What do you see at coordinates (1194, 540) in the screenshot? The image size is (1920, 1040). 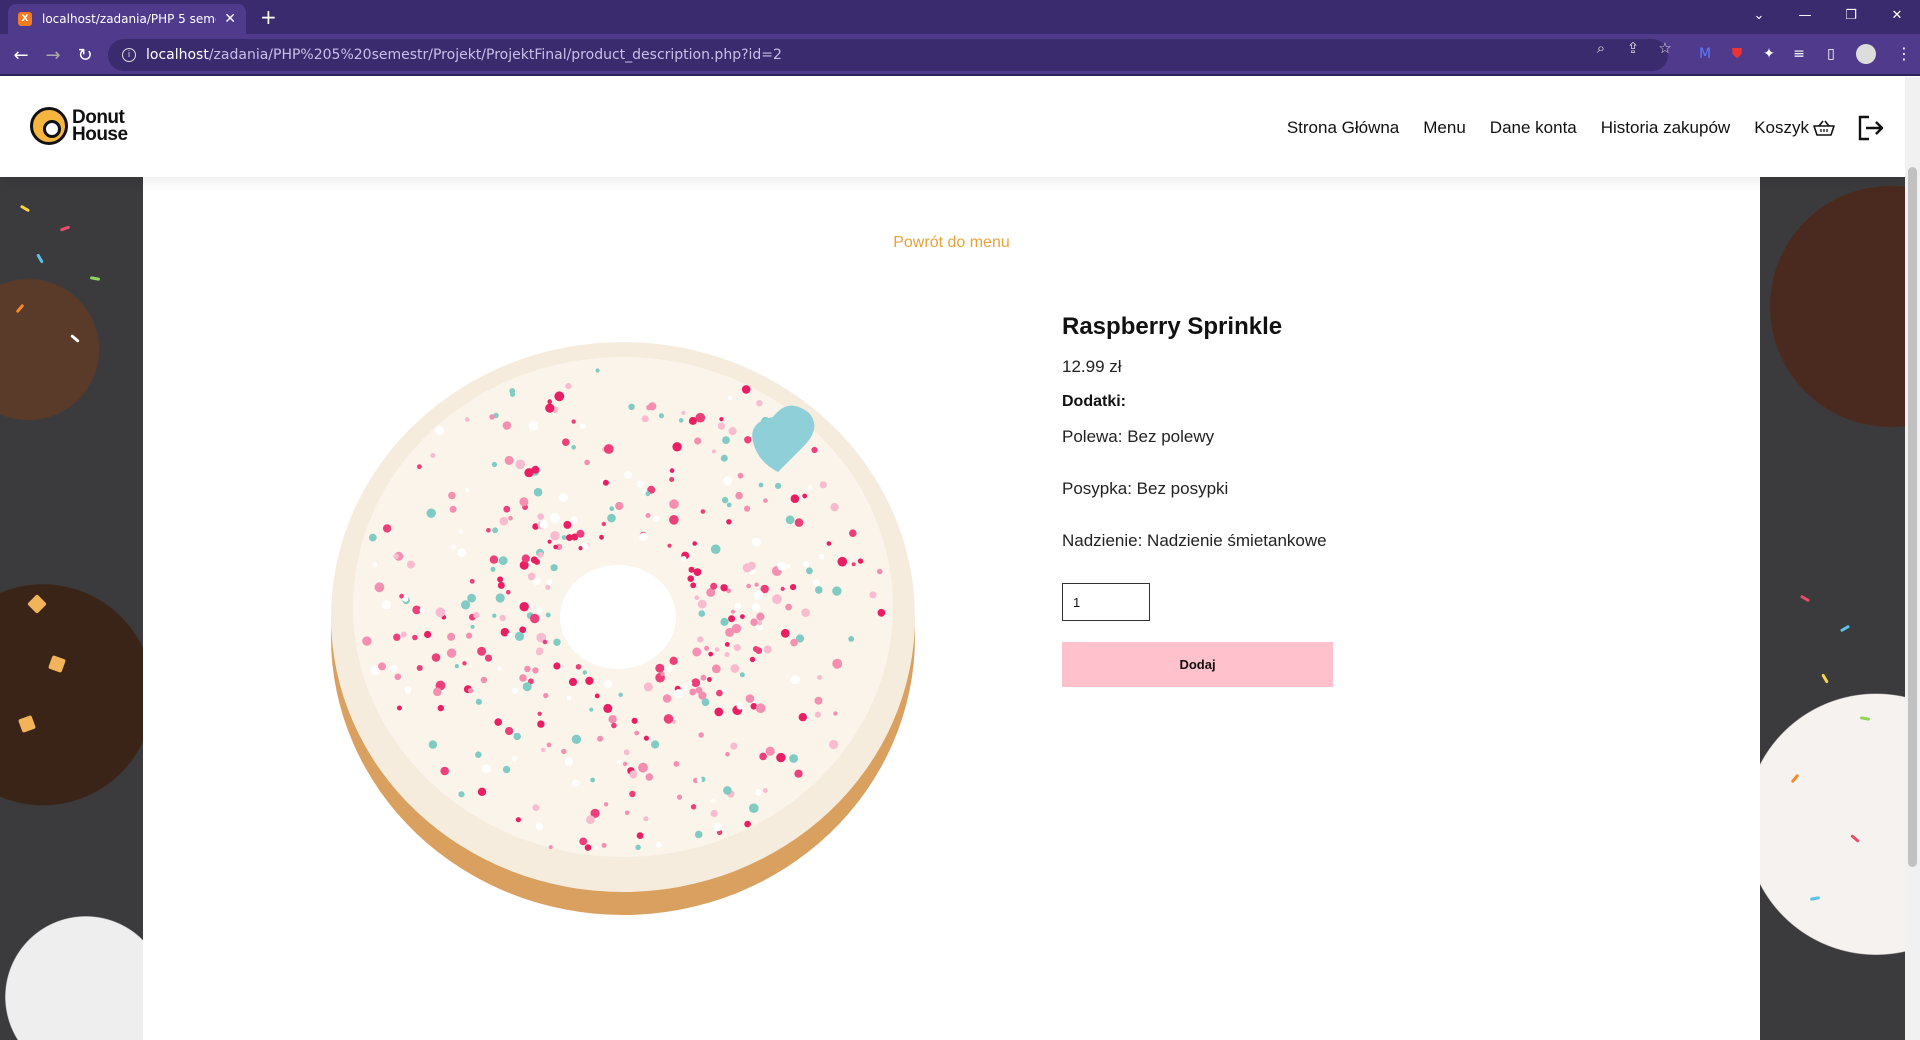 I see `filling-option: Nadzienie: Nadzienie śmietankowe` at bounding box center [1194, 540].